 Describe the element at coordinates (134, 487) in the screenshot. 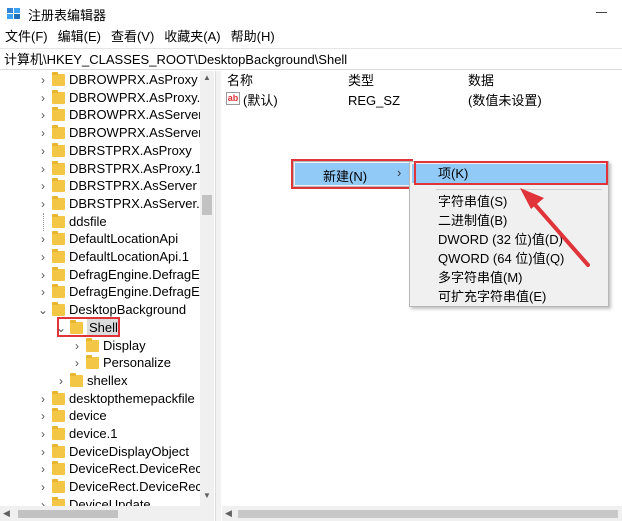

I see `tree-item-label: DeviceRect.DeviceRec` at that location.